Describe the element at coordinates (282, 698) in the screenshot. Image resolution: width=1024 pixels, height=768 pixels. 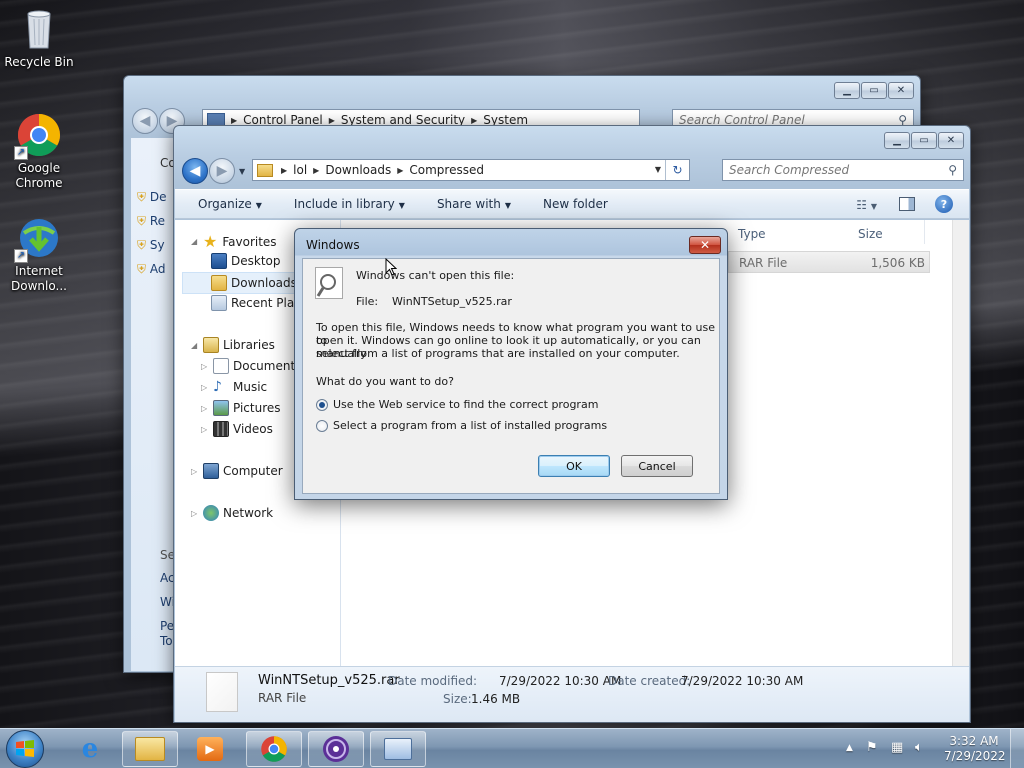
I see `details-filetype: RAR File` at that location.